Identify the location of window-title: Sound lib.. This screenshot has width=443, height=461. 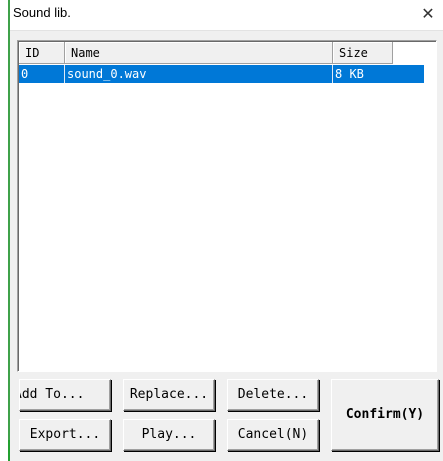
(42, 12).